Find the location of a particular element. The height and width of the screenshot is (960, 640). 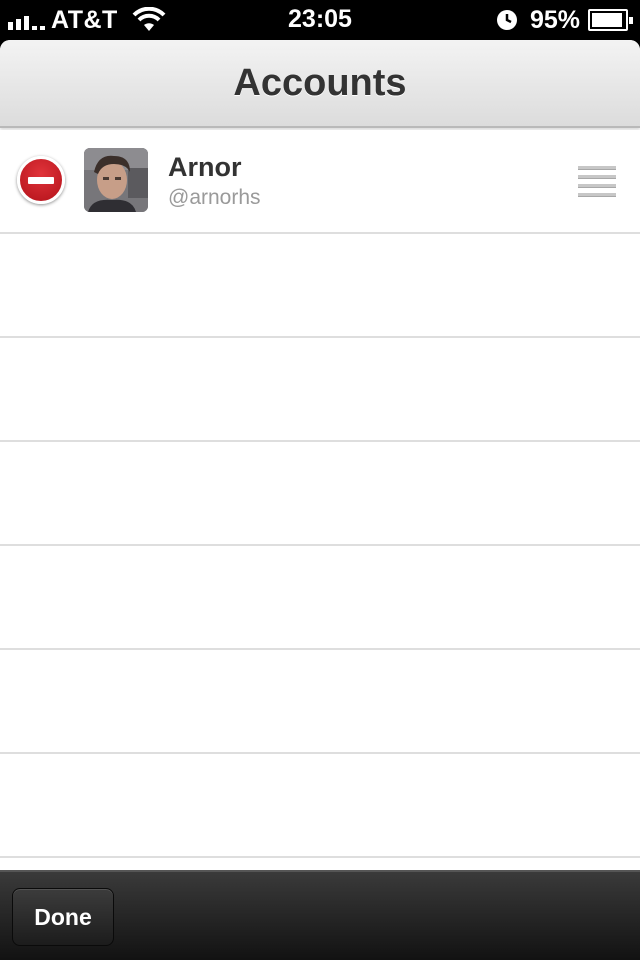

delete-account-button is located at coordinates (41, 180).